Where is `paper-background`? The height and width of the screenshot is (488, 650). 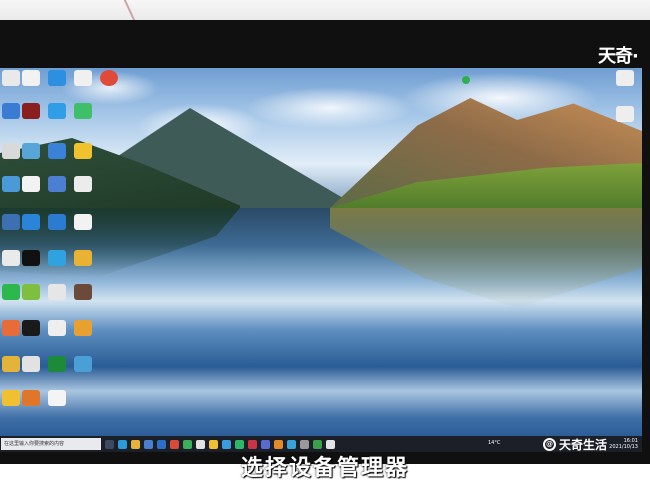
paper-background is located at coordinates (325, 11).